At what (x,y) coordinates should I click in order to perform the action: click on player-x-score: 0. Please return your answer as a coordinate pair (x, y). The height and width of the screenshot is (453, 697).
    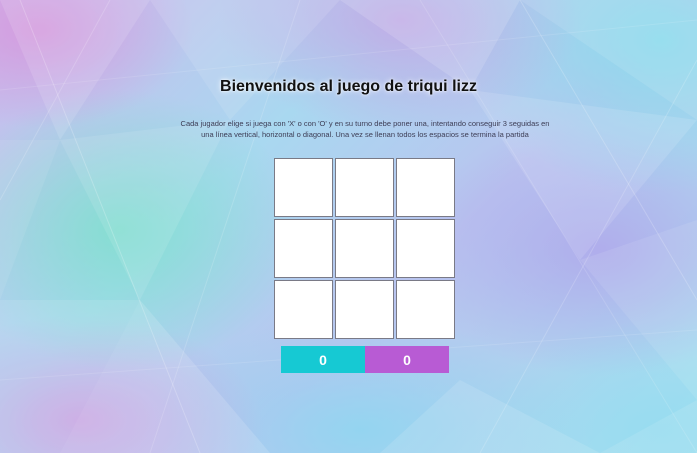
    Looking at the image, I should click on (323, 359).